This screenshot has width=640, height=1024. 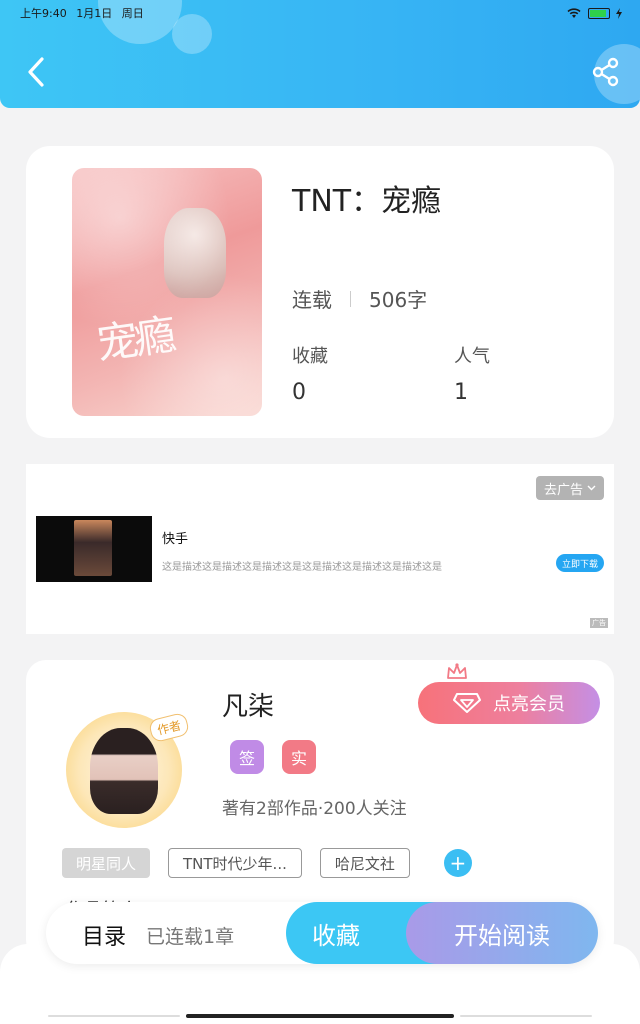 What do you see at coordinates (457, 671) in the screenshot?
I see `crown-icon` at bounding box center [457, 671].